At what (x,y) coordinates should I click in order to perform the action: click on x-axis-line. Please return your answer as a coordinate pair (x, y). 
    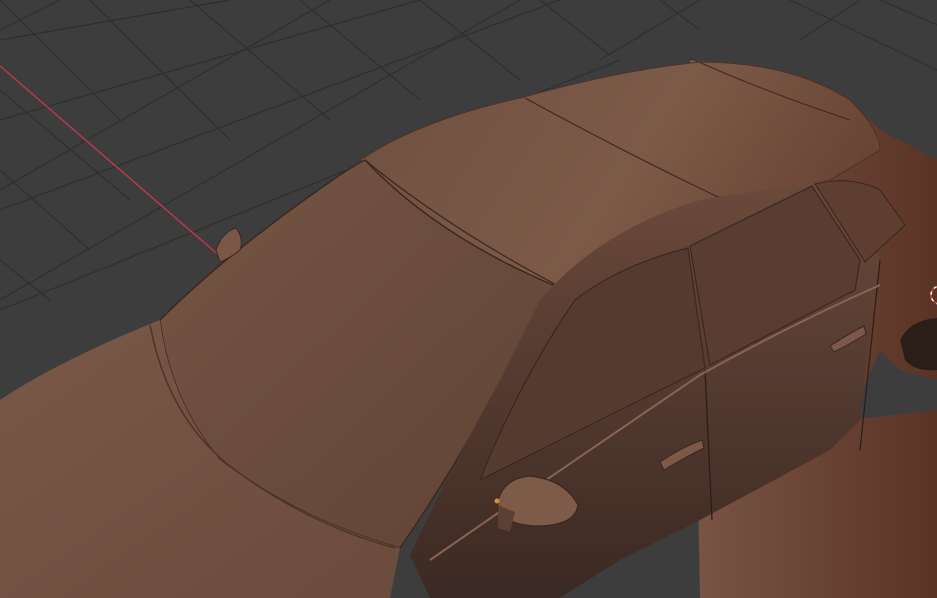
    Looking at the image, I should click on (111, 162).